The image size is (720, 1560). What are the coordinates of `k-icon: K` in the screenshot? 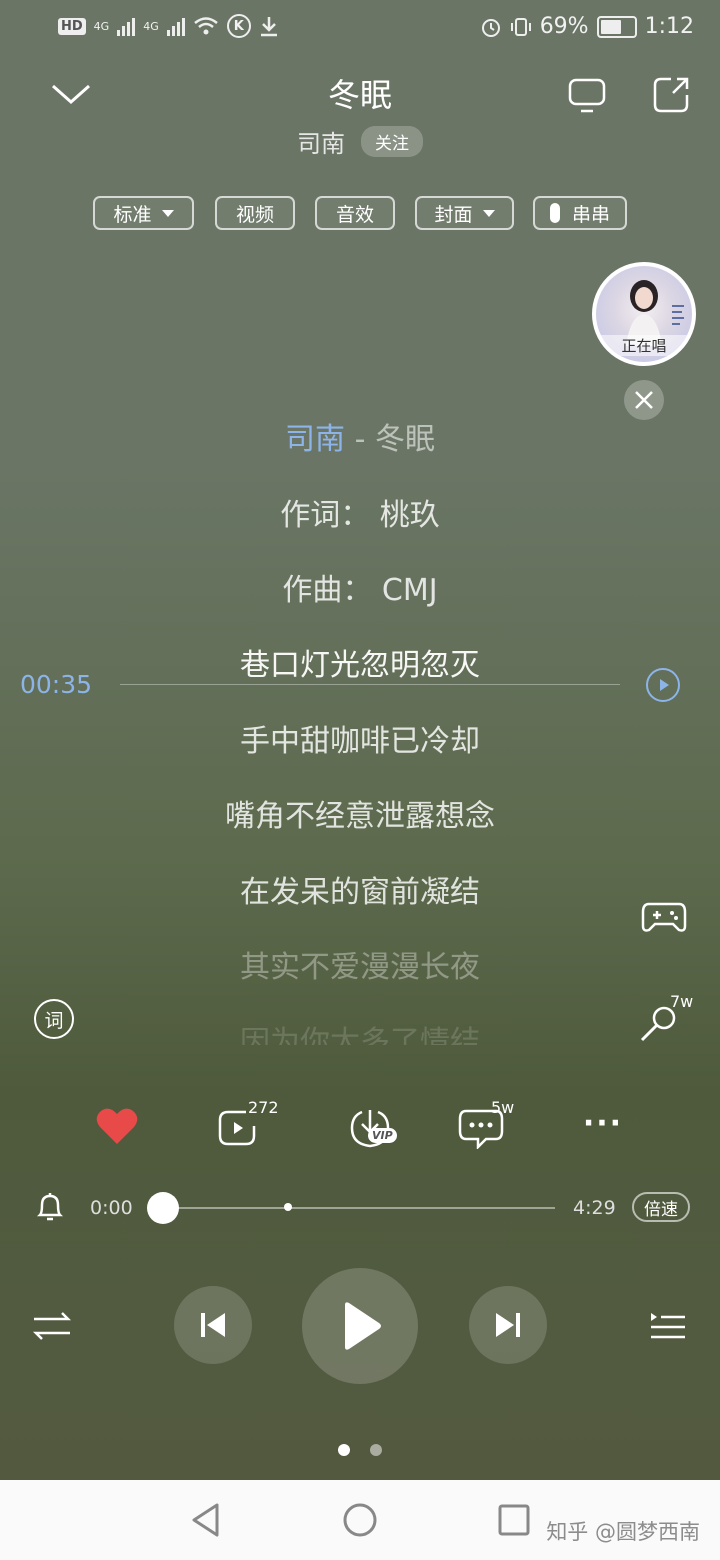 It's located at (238, 26).